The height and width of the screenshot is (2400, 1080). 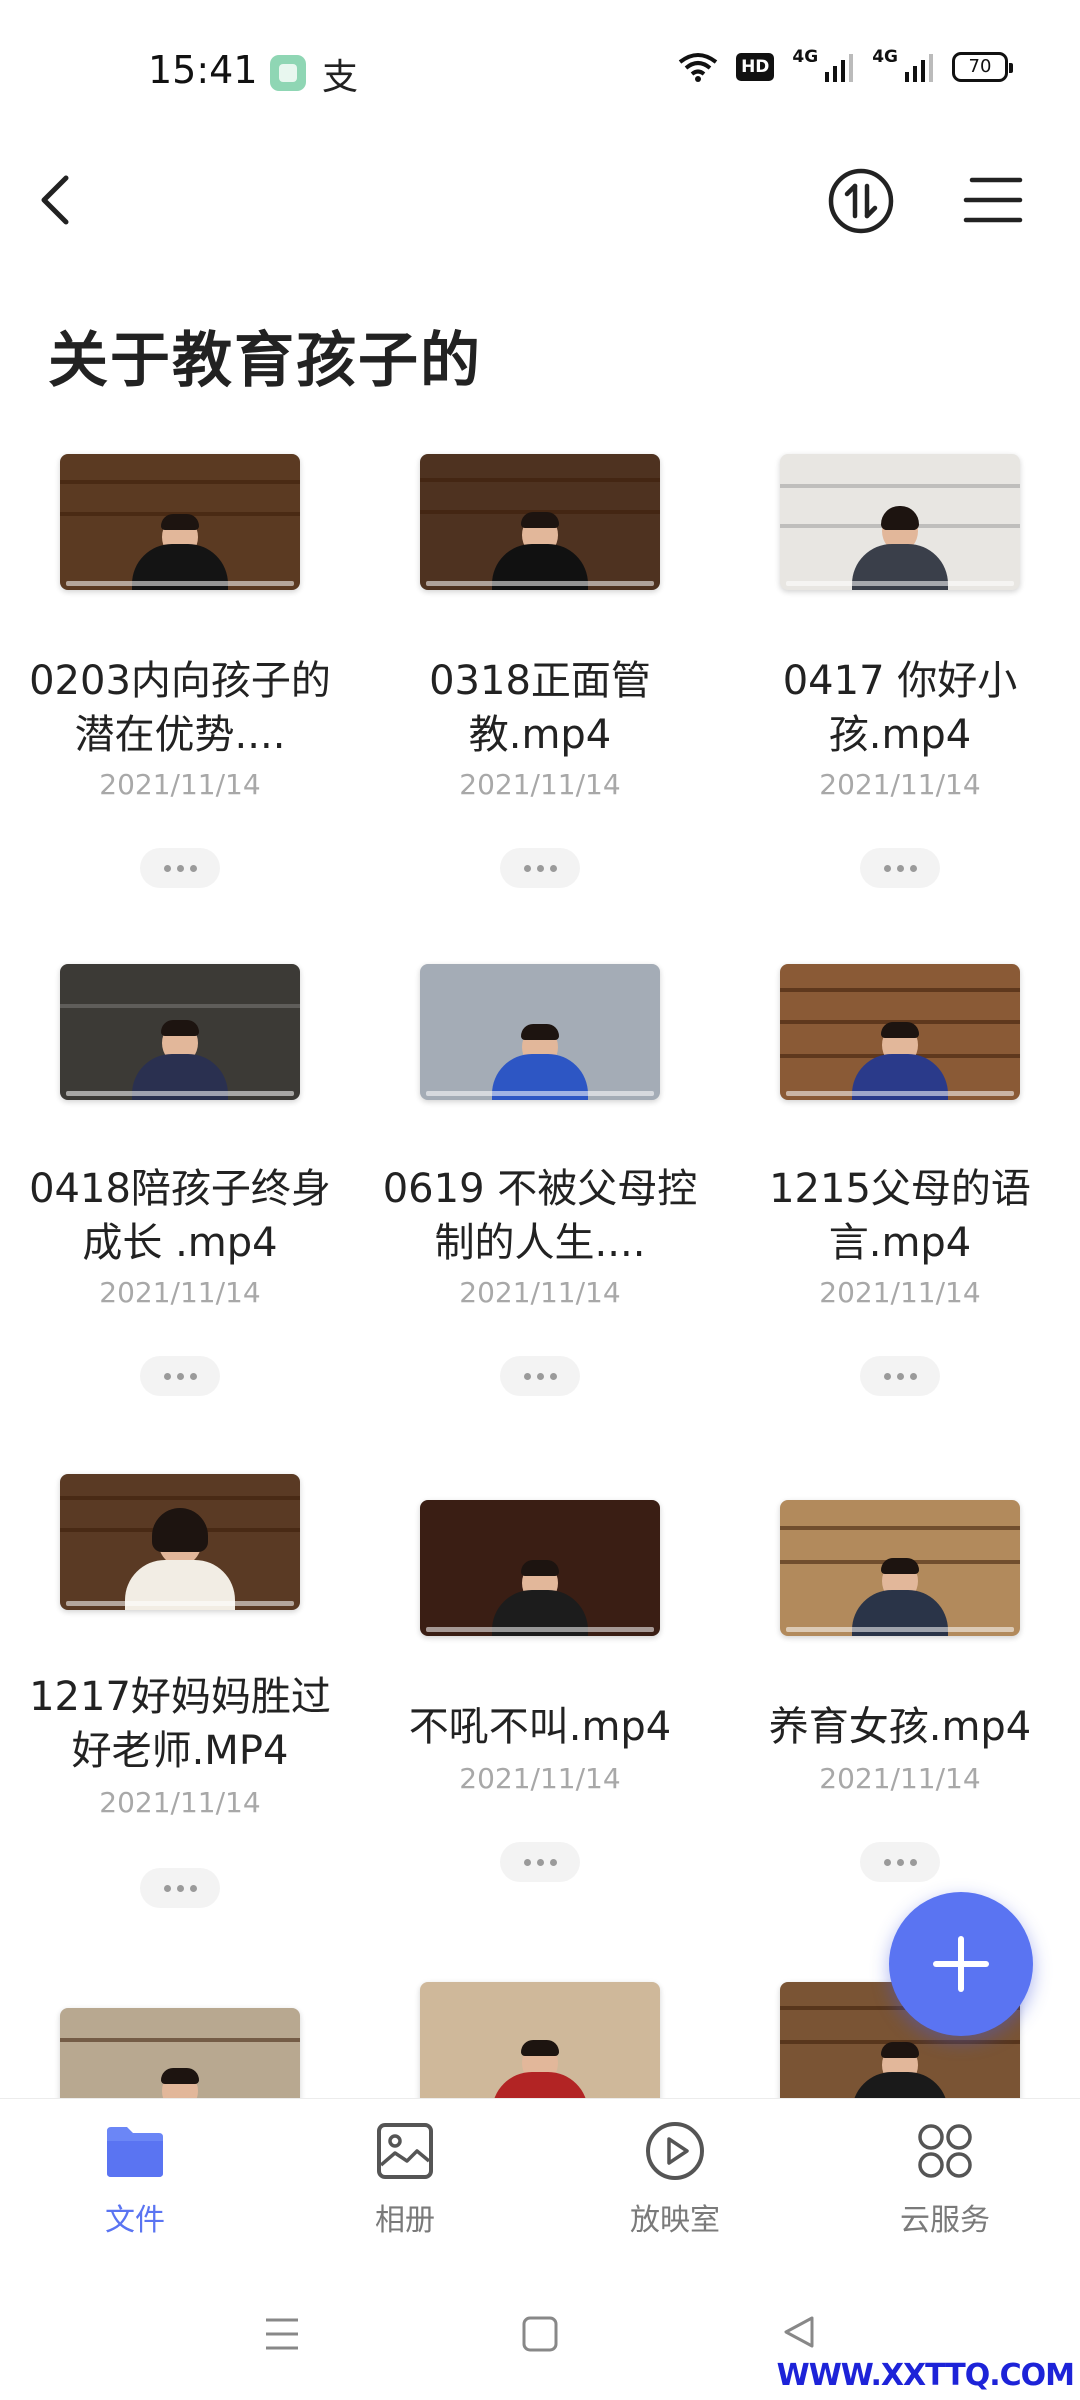 What do you see at coordinates (798, 2332) in the screenshot?
I see `back-nav-icon` at bounding box center [798, 2332].